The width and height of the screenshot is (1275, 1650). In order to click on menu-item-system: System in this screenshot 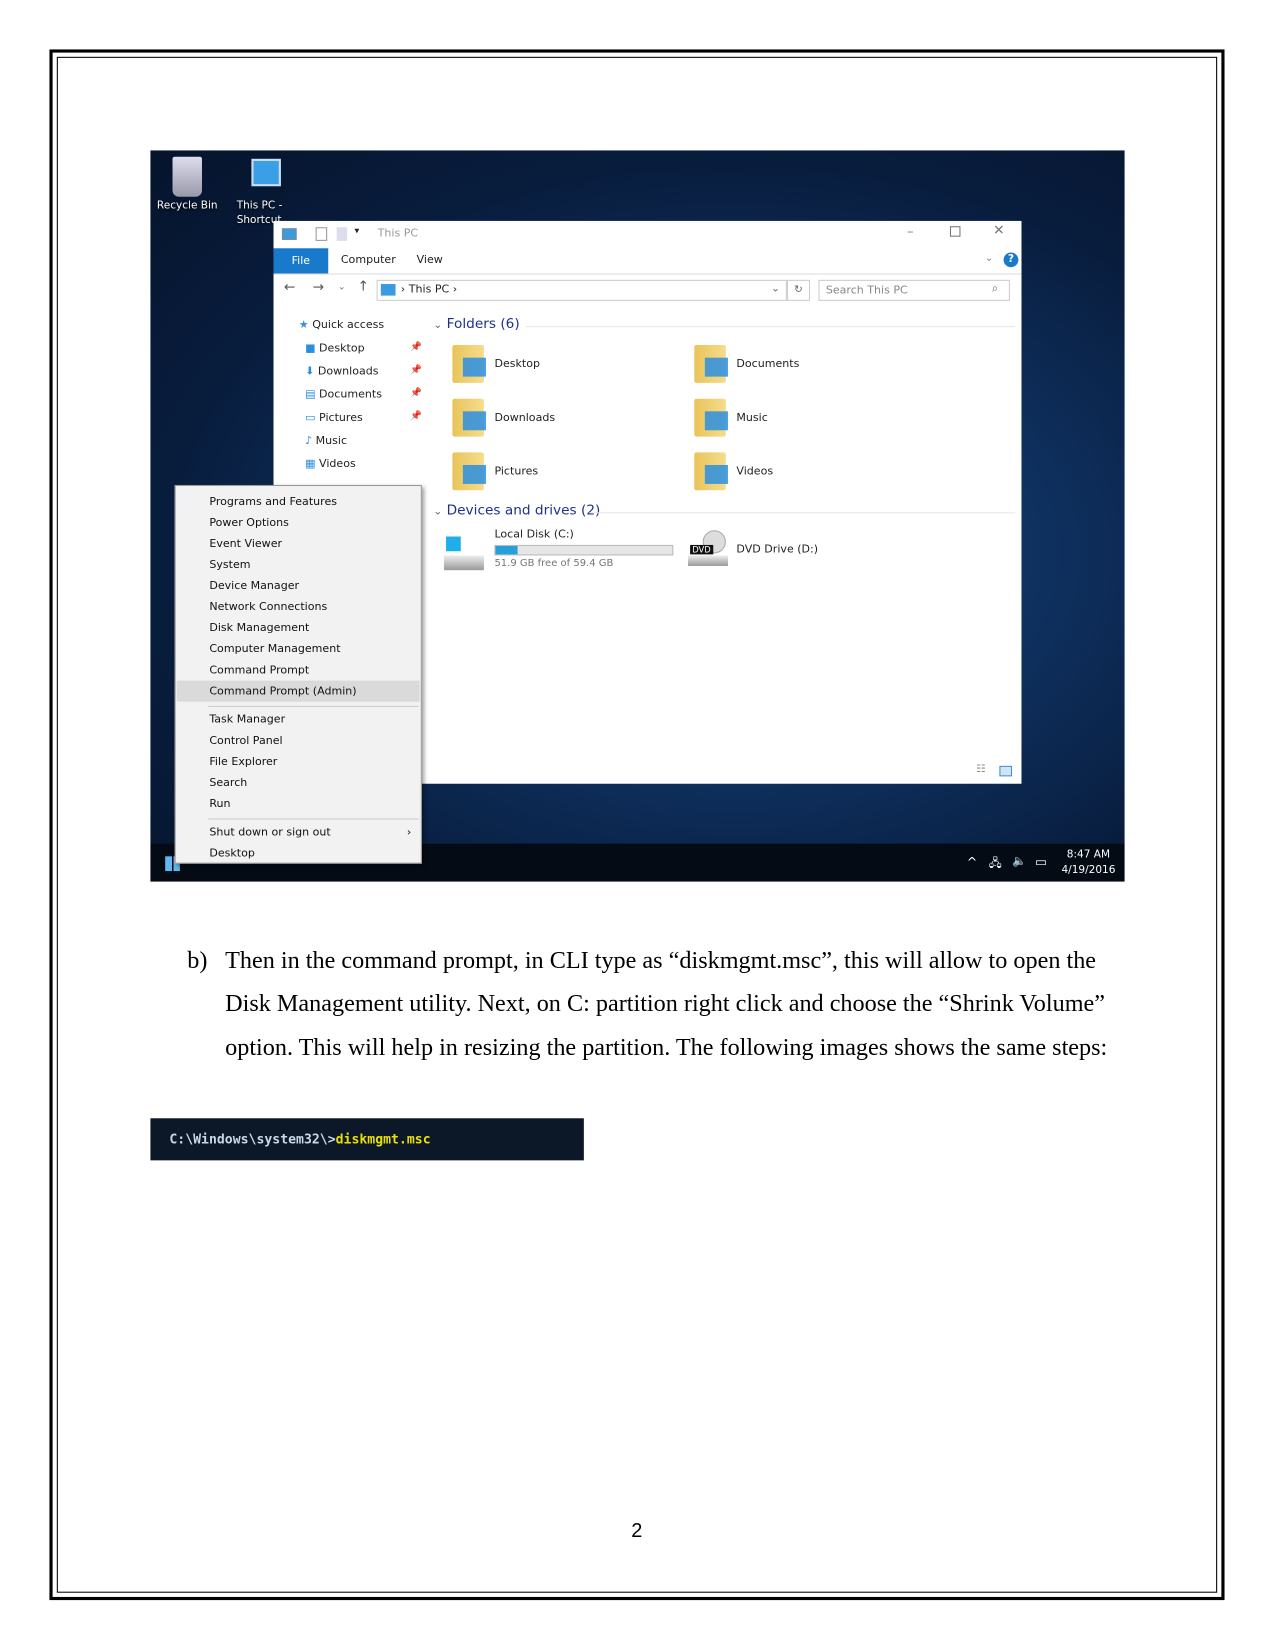, I will do `click(298, 564)`.